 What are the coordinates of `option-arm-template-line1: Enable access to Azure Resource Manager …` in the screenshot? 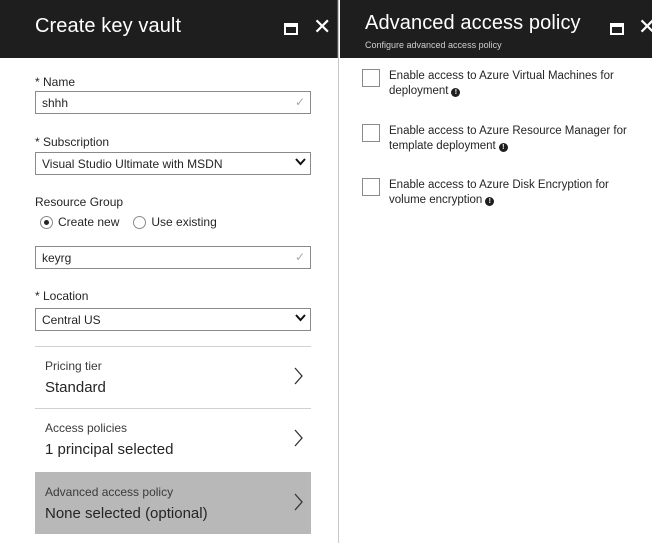 It's located at (508, 131).